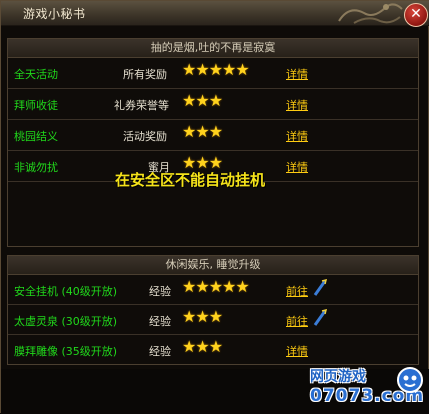 This screenshot has width=429, height=414. I want to click on title-bar: 游戏小秘书 ✕, so click(215, 14).